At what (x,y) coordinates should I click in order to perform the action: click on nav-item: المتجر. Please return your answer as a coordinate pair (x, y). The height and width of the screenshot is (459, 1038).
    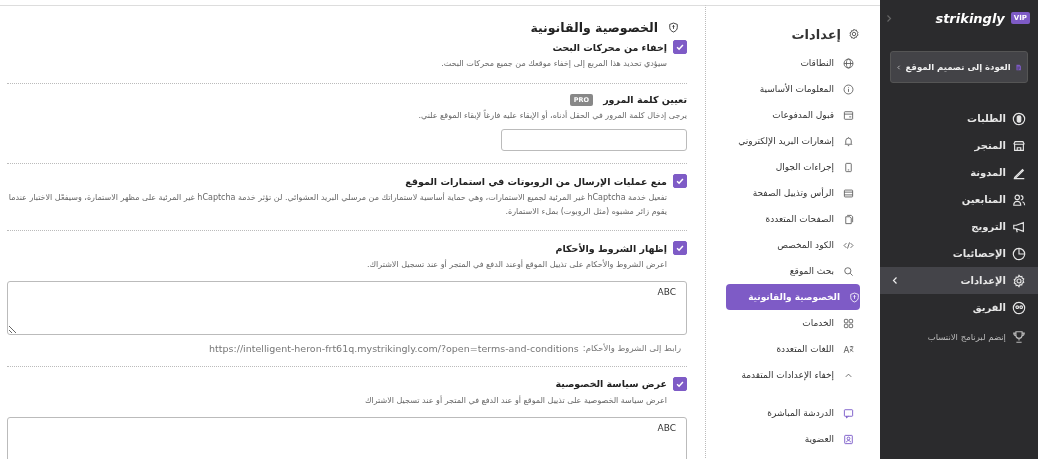
    Looking at the image, I should click on (959, 145).